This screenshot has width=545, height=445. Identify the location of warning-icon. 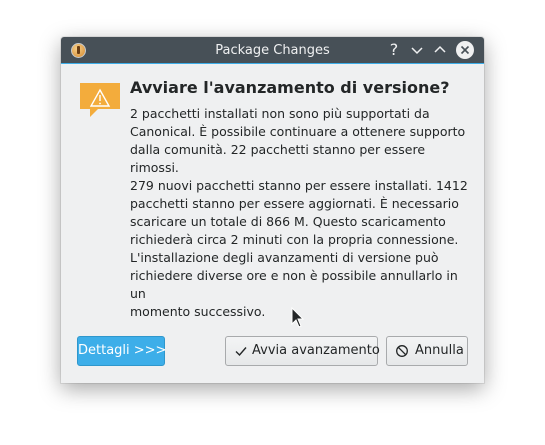
(100, 100).